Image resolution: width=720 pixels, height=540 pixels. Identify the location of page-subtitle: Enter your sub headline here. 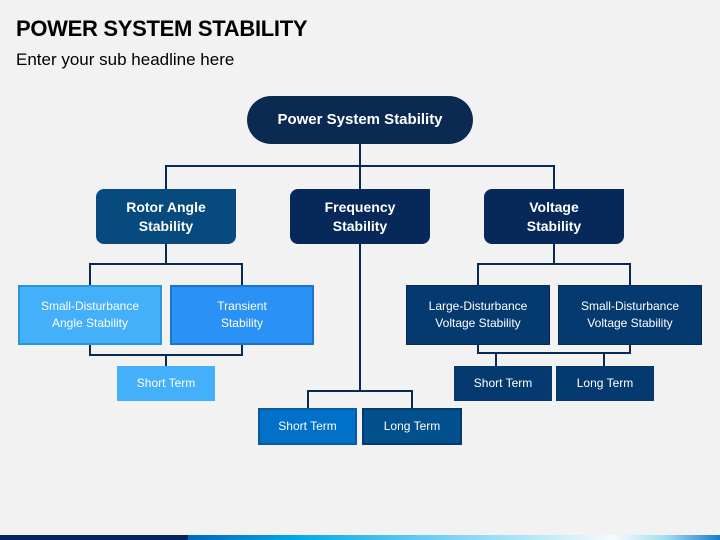
(125, 59).